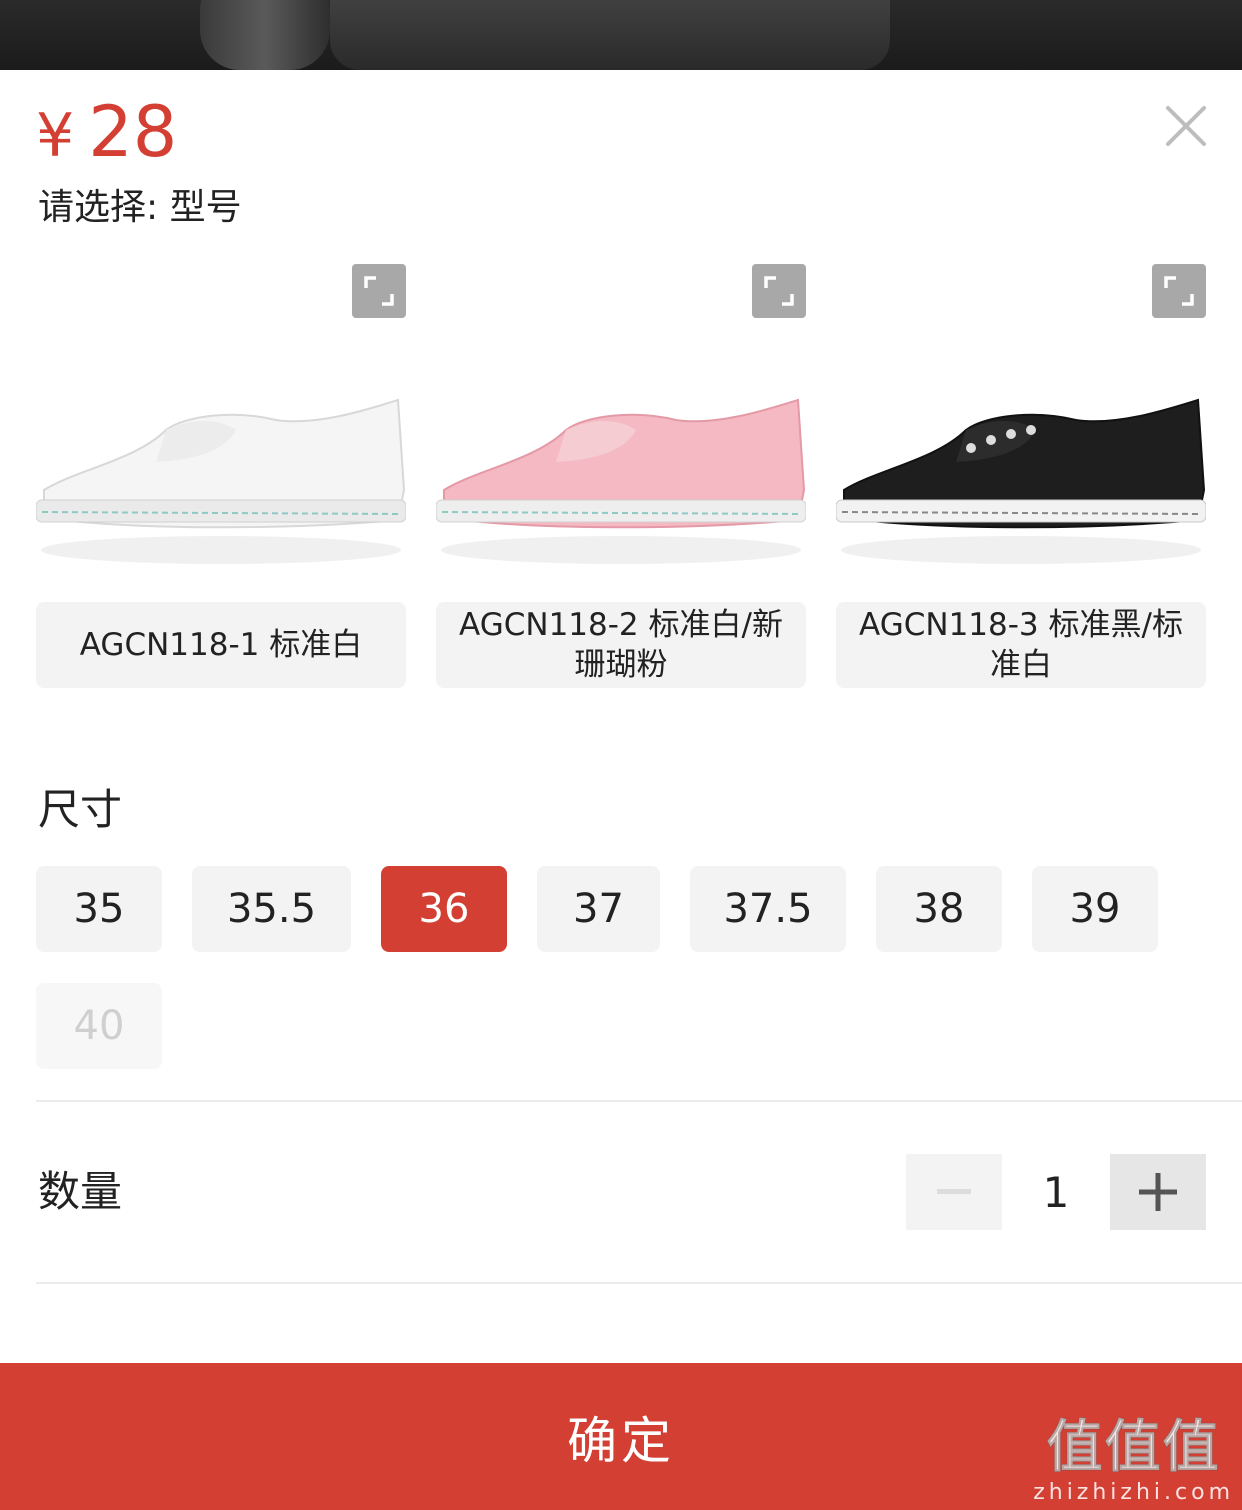  Describe the element at coordinates (1095, 909) in the screenshot. I see `size-option-39: 39` at that location.